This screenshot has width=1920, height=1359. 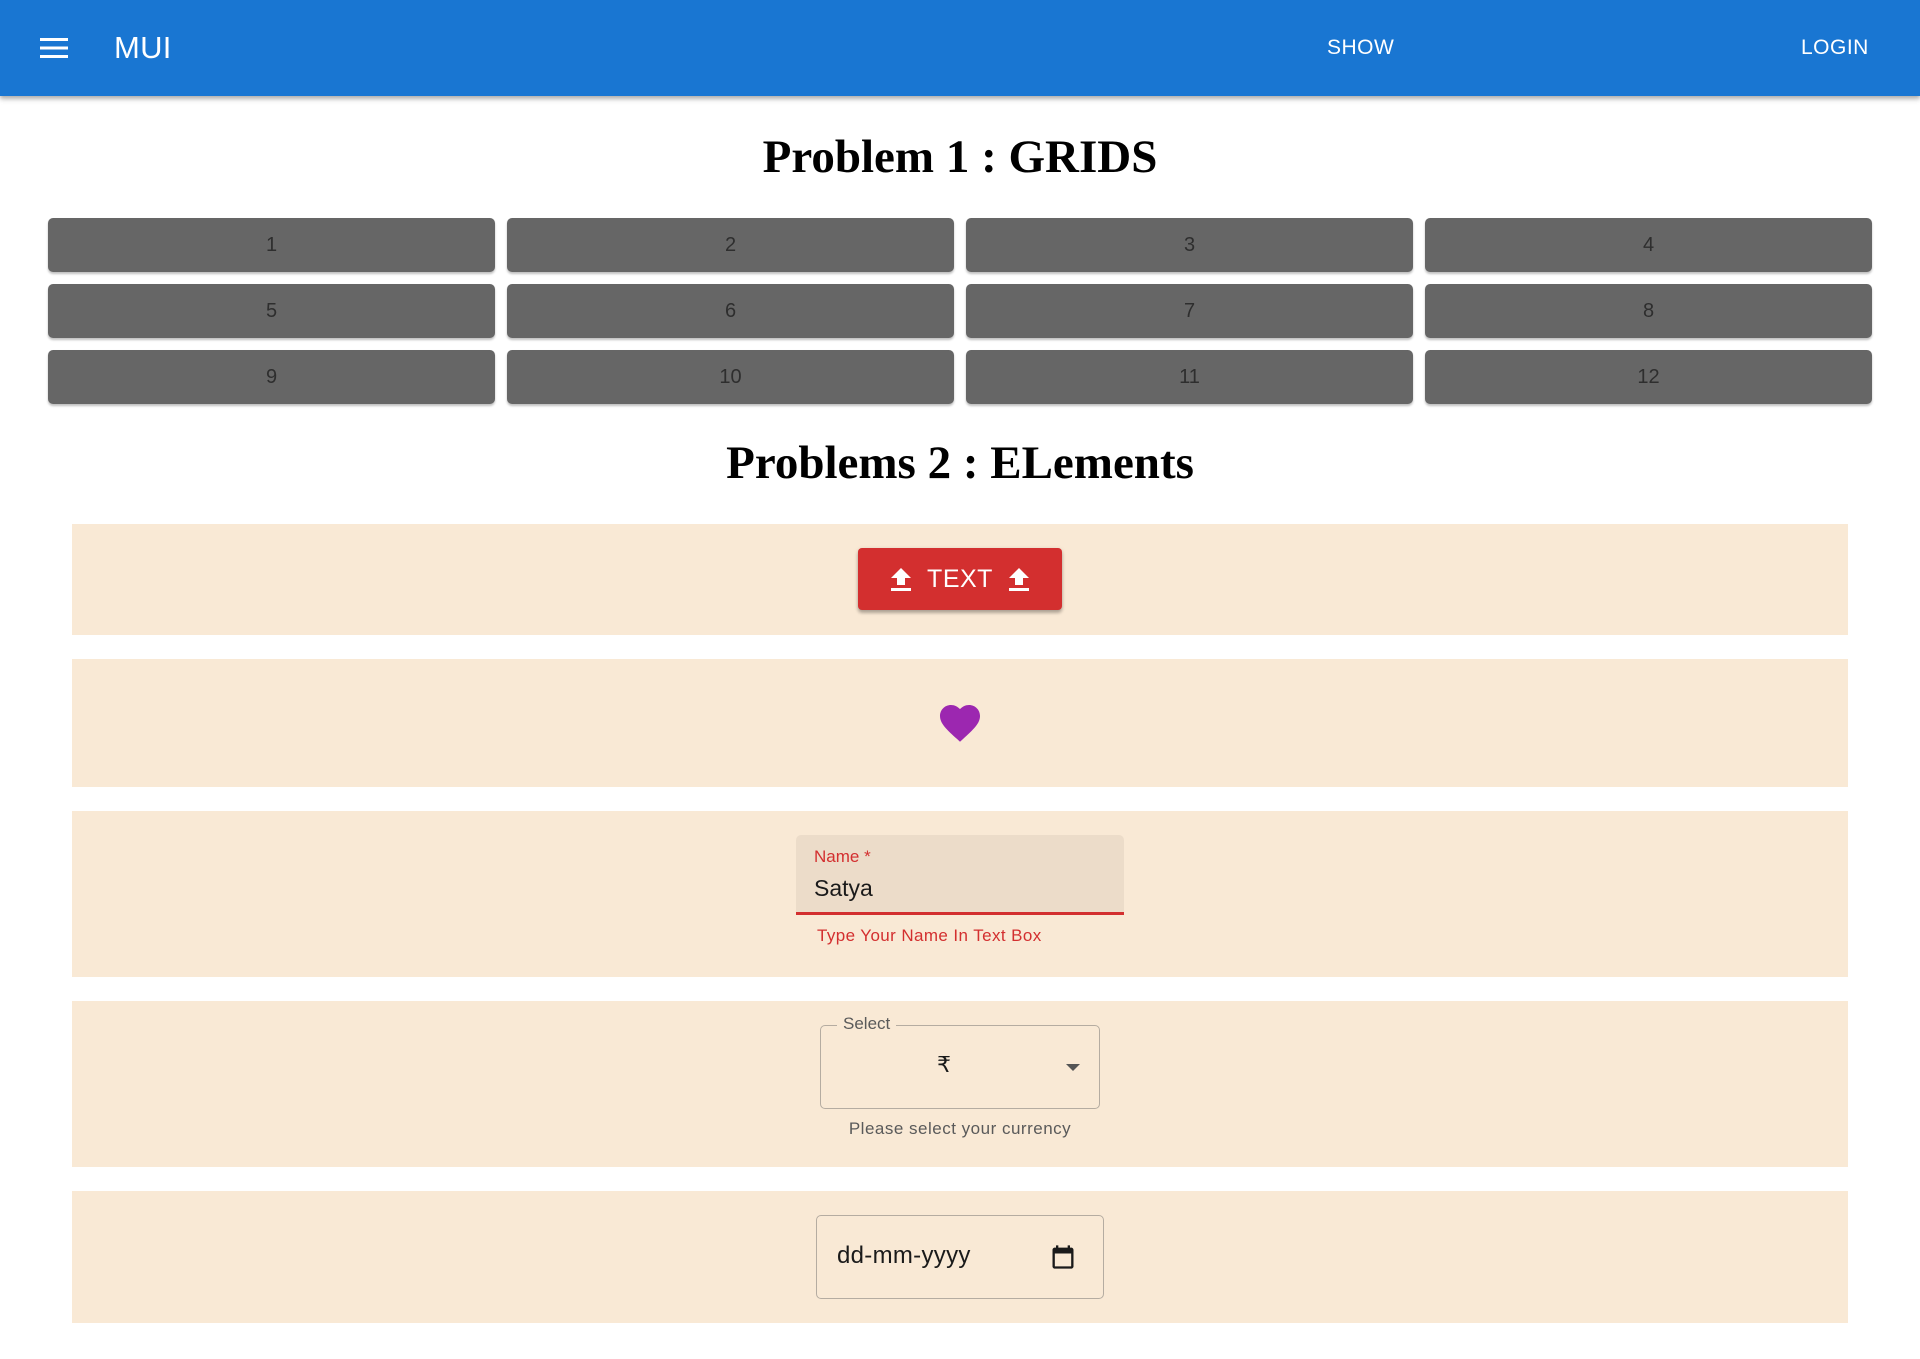 I want to click on text-button: TEXT, so click(x=960, y=579).